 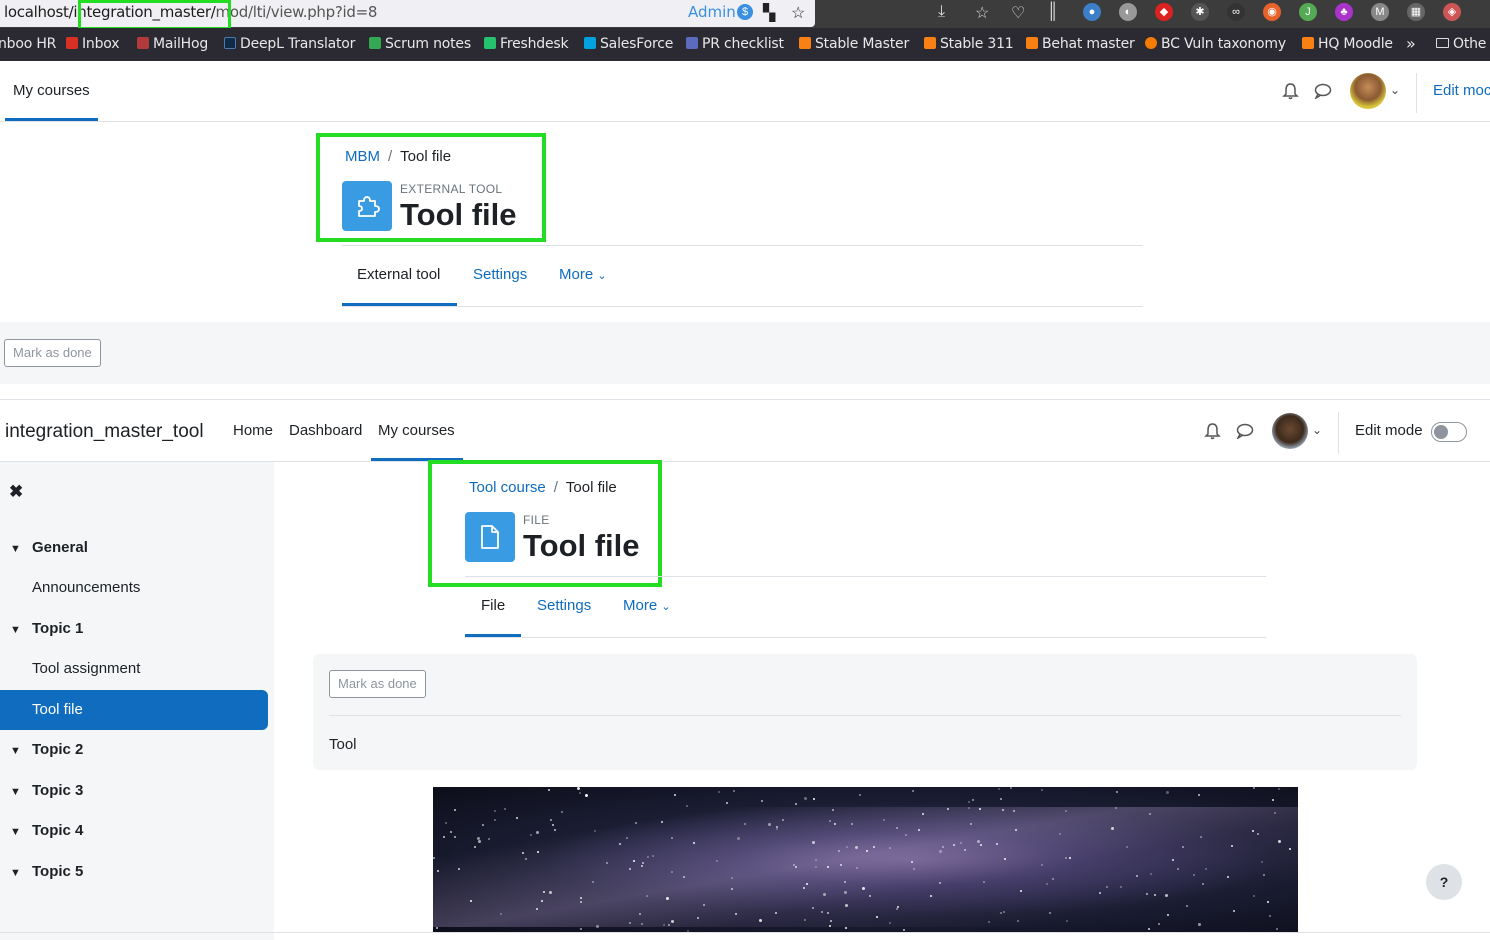 I want to click on extension-icon-1: ●, so click(x=1092, y=12).